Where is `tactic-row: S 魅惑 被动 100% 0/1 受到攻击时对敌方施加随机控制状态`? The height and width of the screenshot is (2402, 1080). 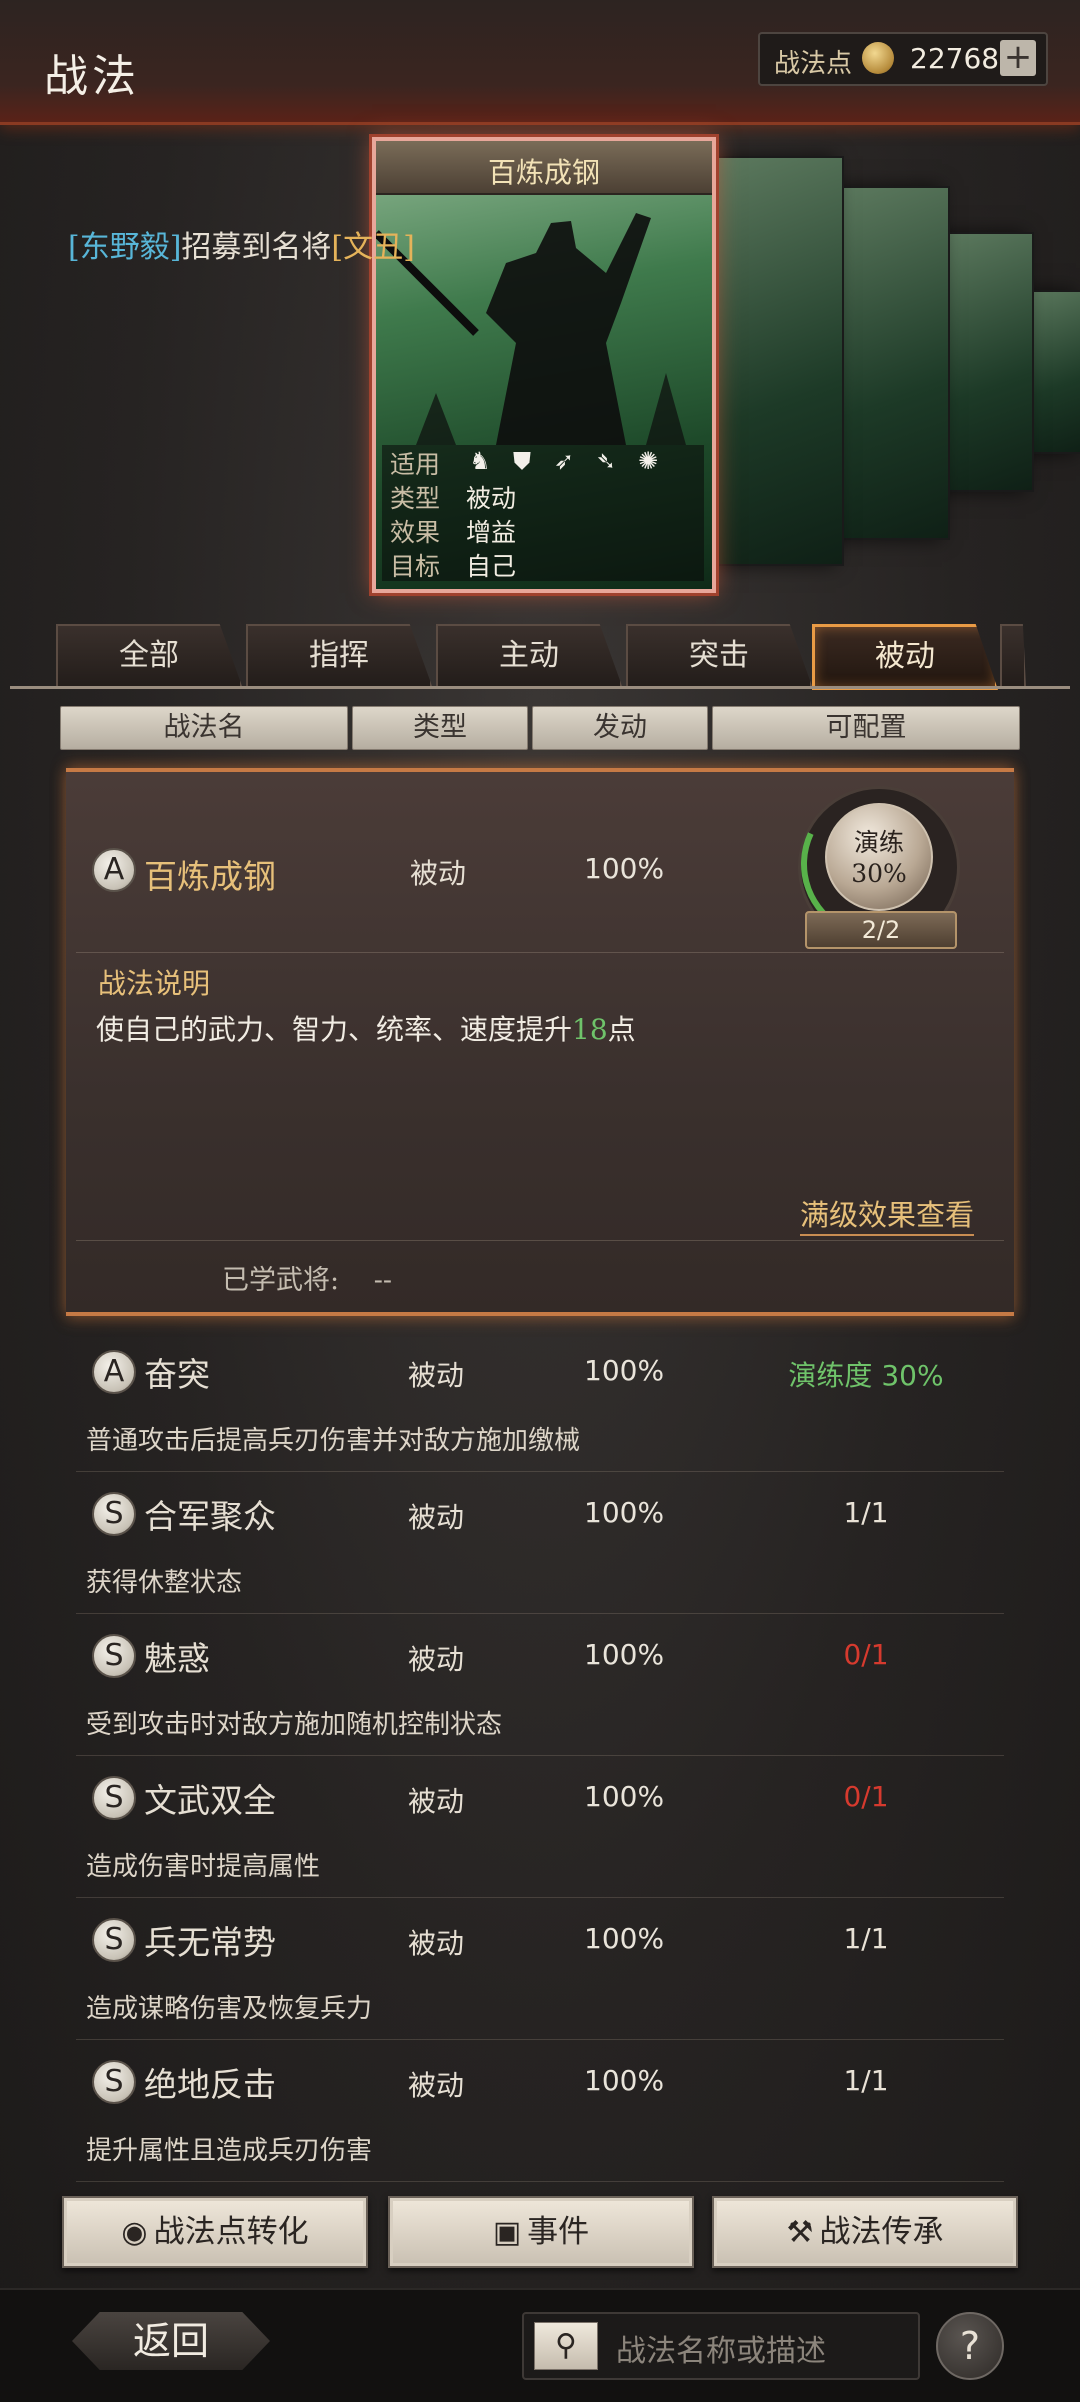
tactic-row: S 魅惑 被动 100% 0/1 受到攻击时对敌方施加随机控制状态 is located at coordinates (540, 1685).